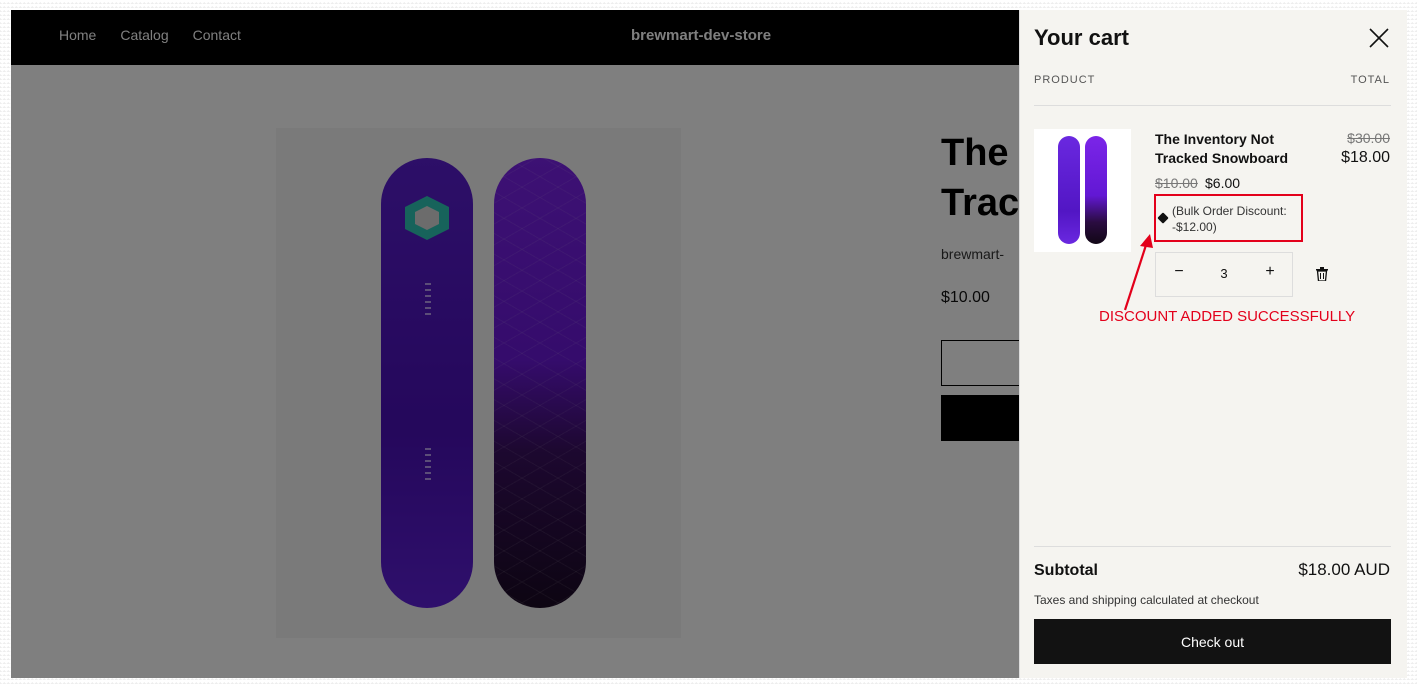 The image size is (1417, 685). Describe the element at coordinates (1138, 272) in the screenshot. I see `arrow-annotation-icon` at that location.